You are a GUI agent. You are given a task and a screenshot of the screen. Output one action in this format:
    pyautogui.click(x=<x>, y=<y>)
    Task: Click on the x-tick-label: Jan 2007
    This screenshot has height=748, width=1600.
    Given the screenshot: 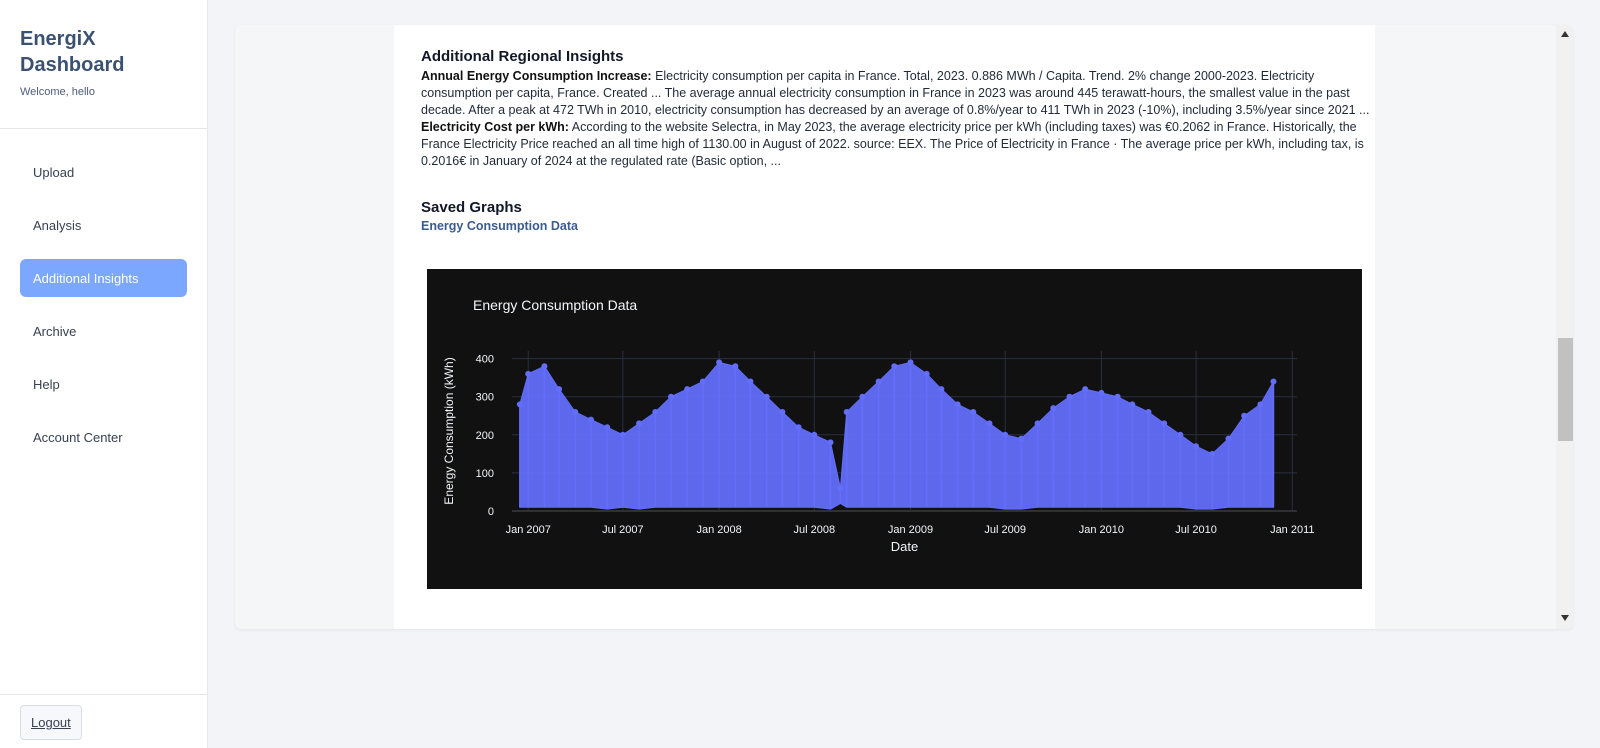 What is the action you would take?
    pyautogui.click(x=528, y=530)
    